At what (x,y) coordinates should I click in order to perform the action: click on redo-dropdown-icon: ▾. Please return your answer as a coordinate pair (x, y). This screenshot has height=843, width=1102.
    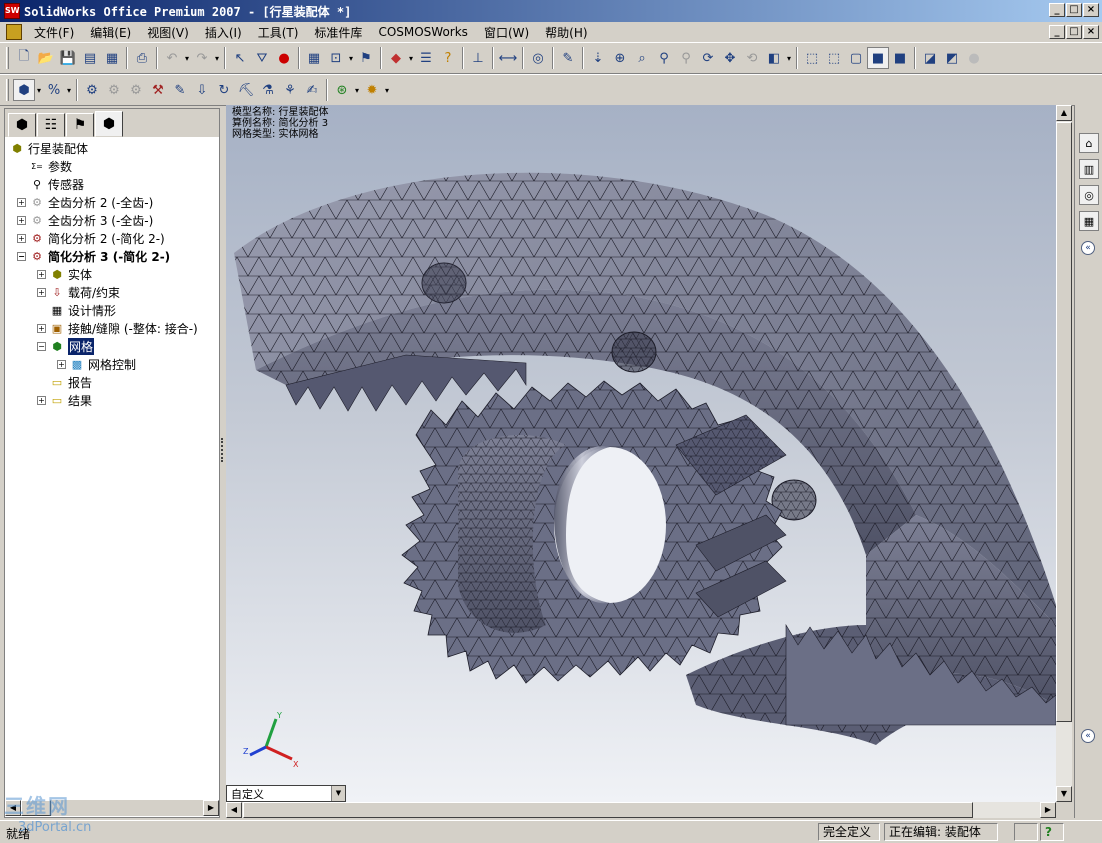
    Looking at the image, I should click on (217, 58).